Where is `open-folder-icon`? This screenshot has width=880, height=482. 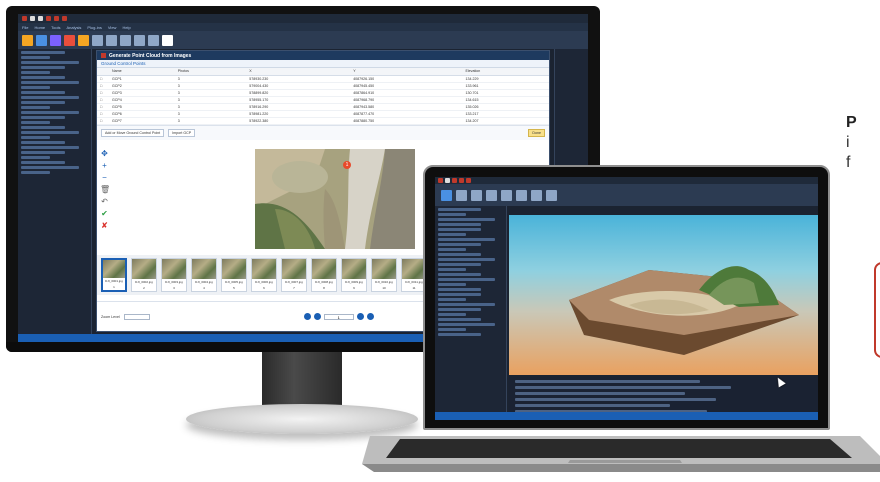
open-folder-icon is located at coordinates (27, 40).